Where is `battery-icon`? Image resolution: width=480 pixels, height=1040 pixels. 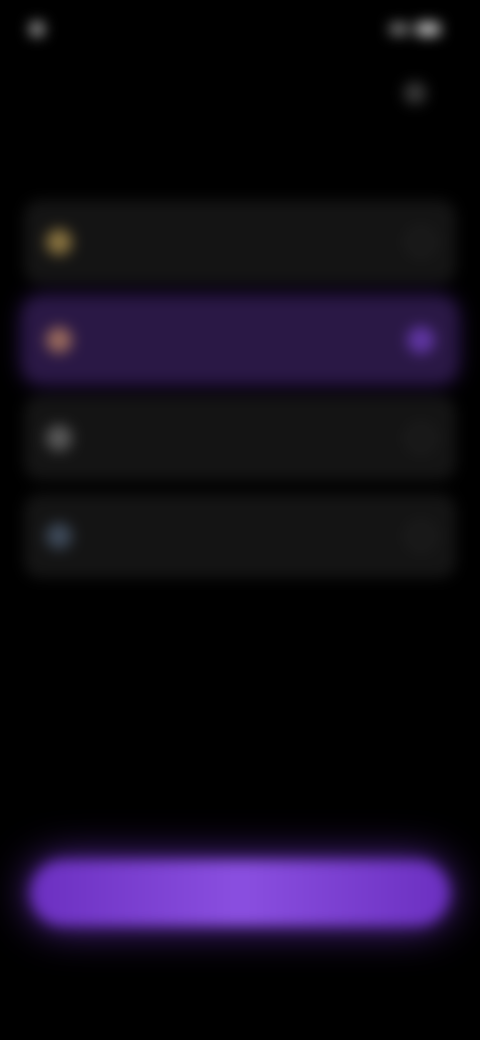 battery-icon is located at coordinates (428, 29).